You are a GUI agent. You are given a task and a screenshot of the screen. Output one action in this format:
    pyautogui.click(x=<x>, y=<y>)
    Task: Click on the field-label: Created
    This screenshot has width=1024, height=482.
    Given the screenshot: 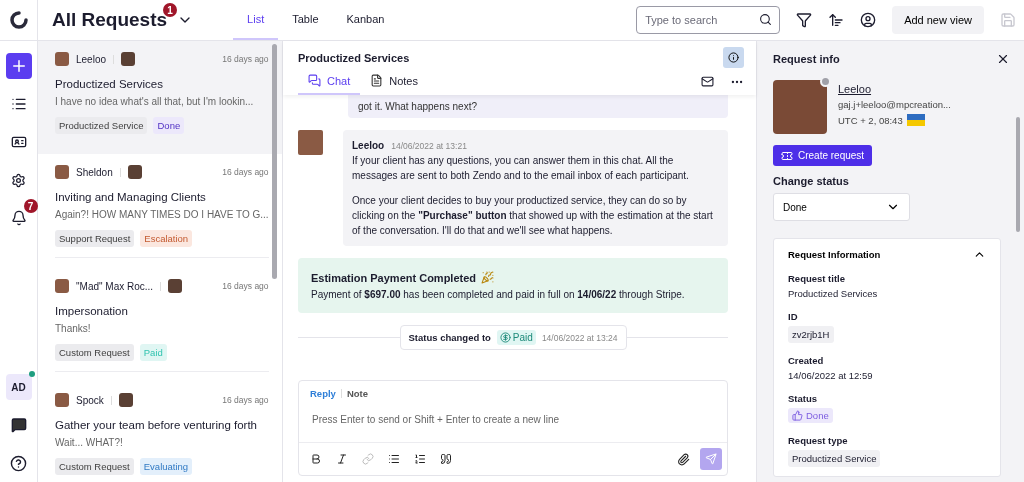 What is the action you would take?
    pyautogui.click(x=806, y=360)
    